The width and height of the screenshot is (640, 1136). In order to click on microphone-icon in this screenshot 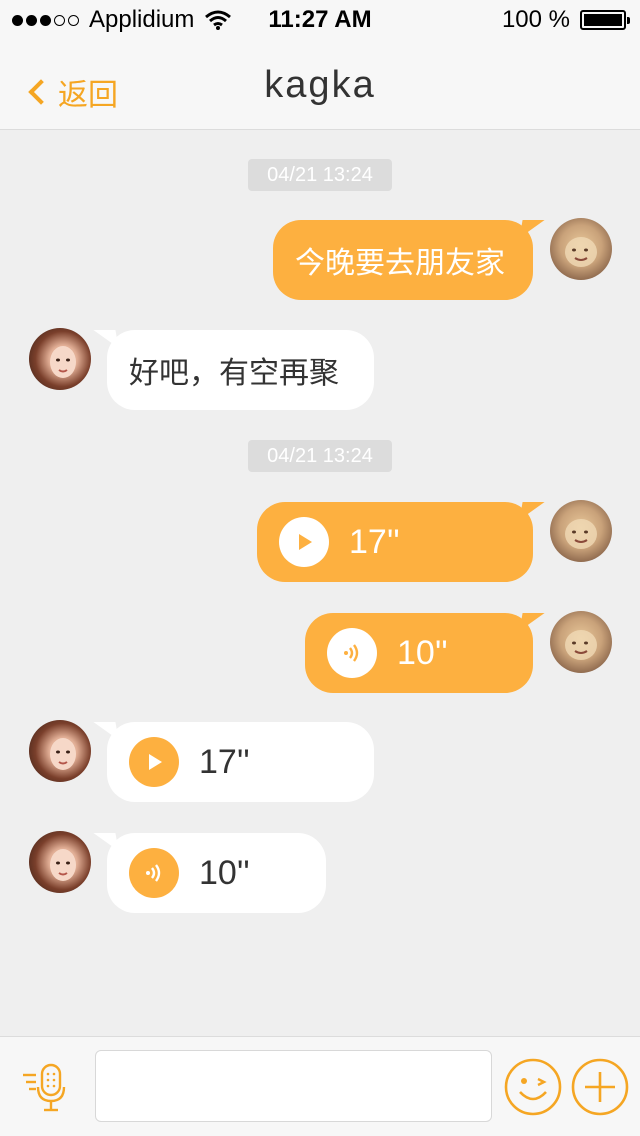, I will do `click(48, 1088)`.